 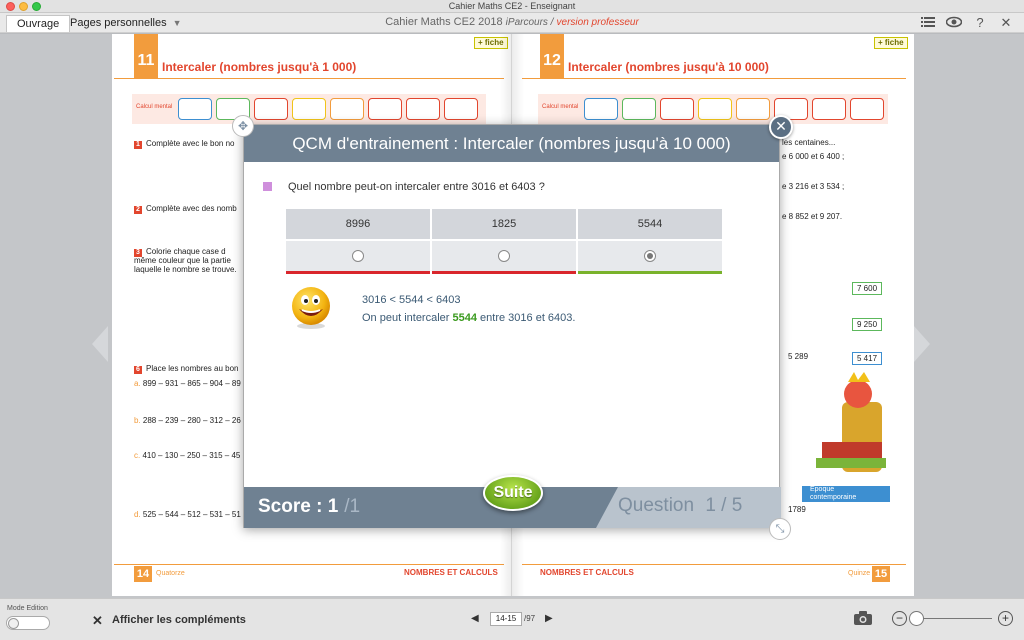 What do you see at coordinates (899, 618) in the screenshot?
I see `zoom-out-button: −` at bounding box center [899, 618].